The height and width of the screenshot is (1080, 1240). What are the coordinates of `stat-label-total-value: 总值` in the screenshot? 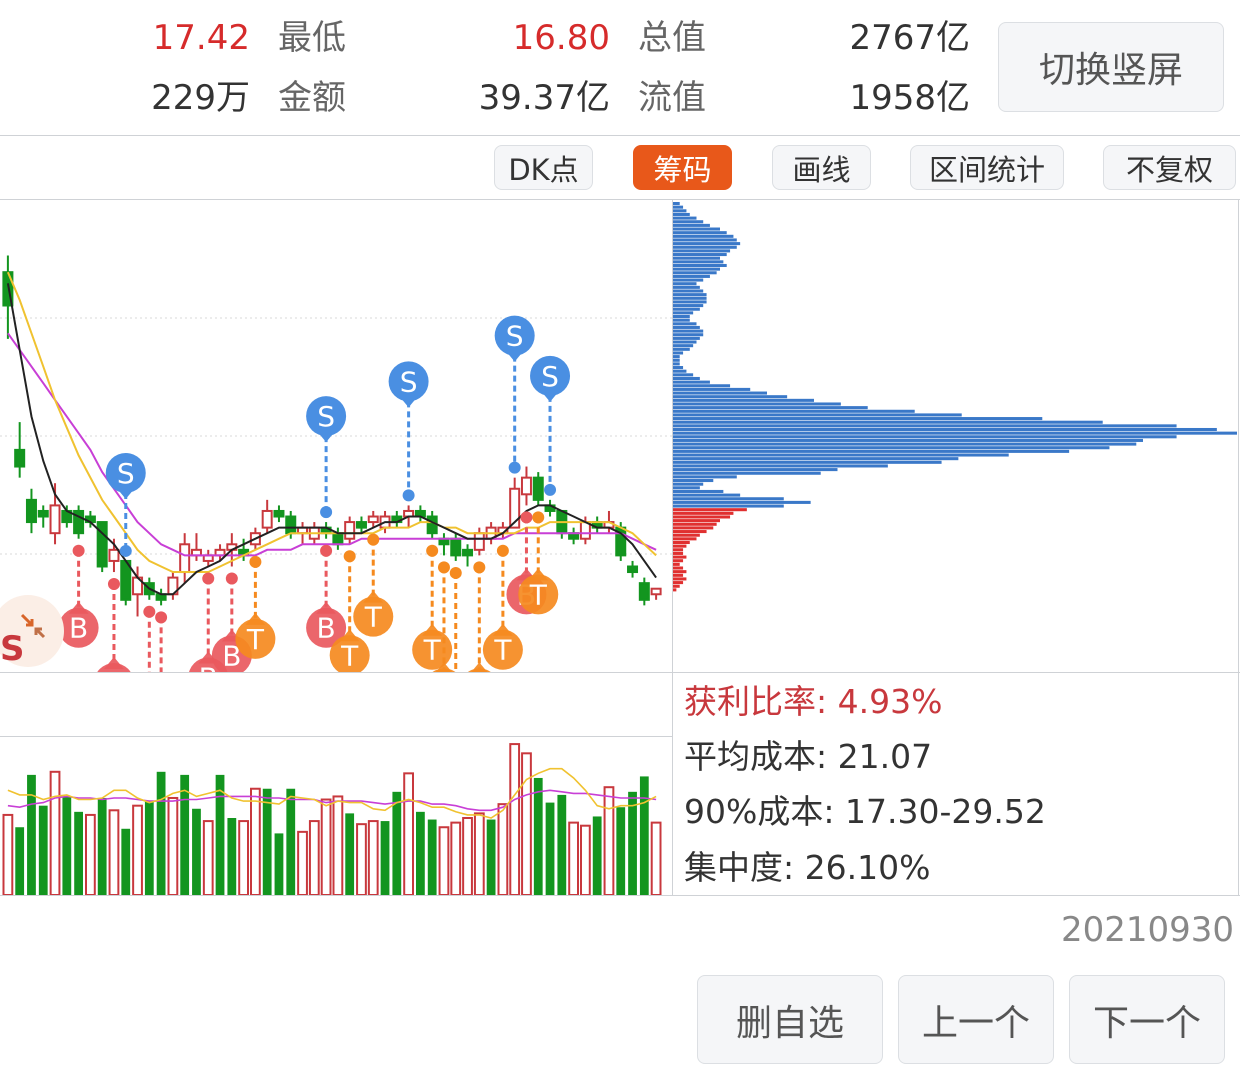 It's located at (672, 38).